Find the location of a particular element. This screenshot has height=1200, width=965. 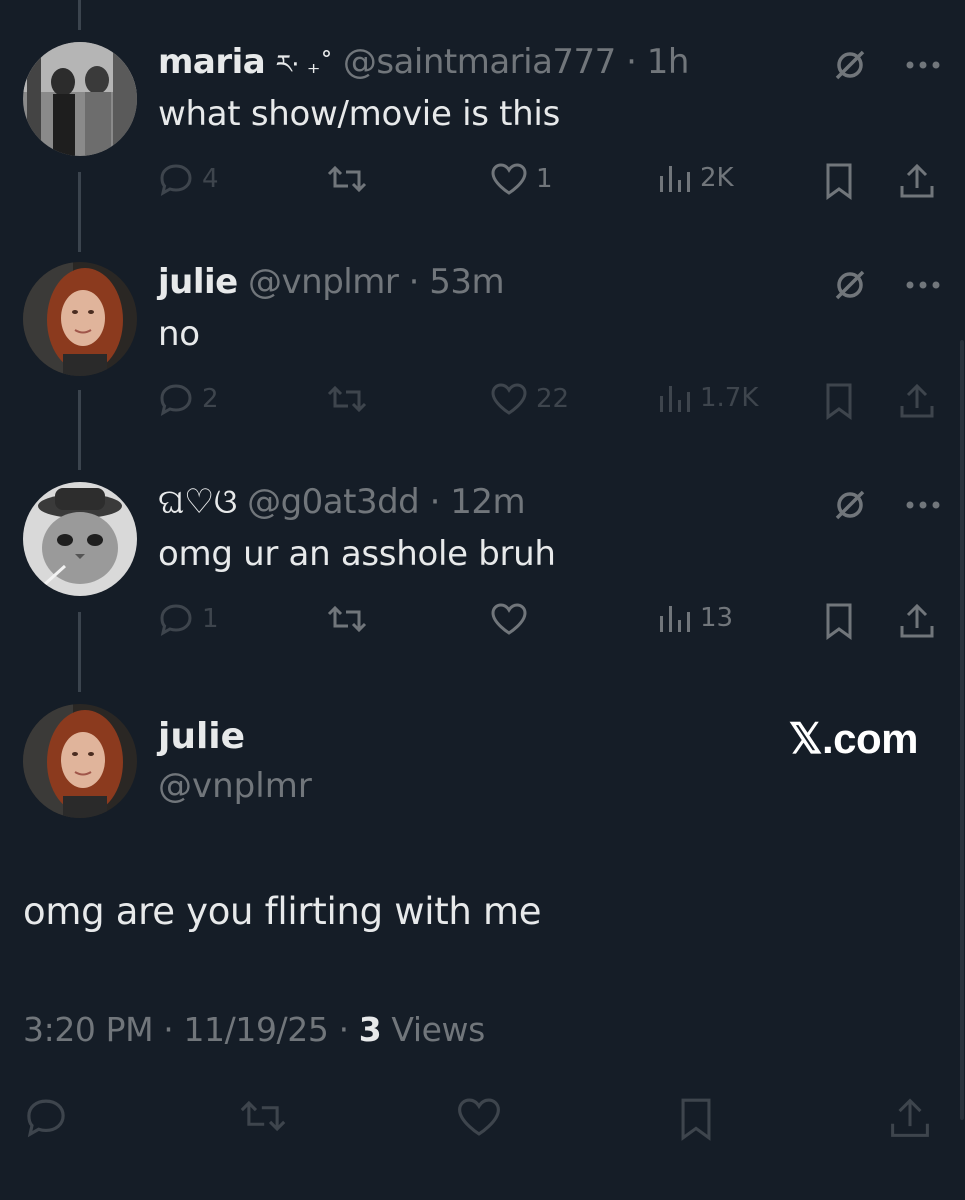

name-decoration: ར· ₊˚ is located at coordinates (304, 65).